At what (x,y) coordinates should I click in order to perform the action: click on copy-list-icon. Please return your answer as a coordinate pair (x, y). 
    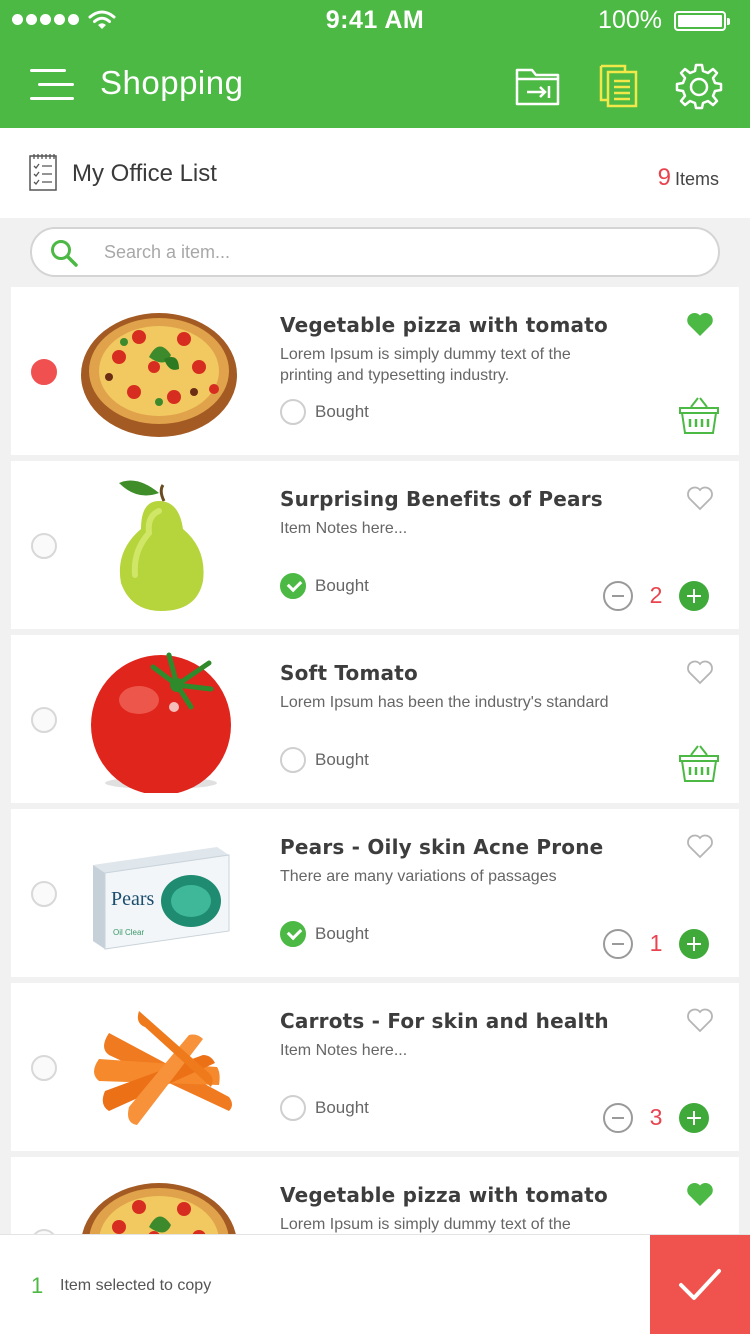
    Looking at the image, I should click on (621, 86).